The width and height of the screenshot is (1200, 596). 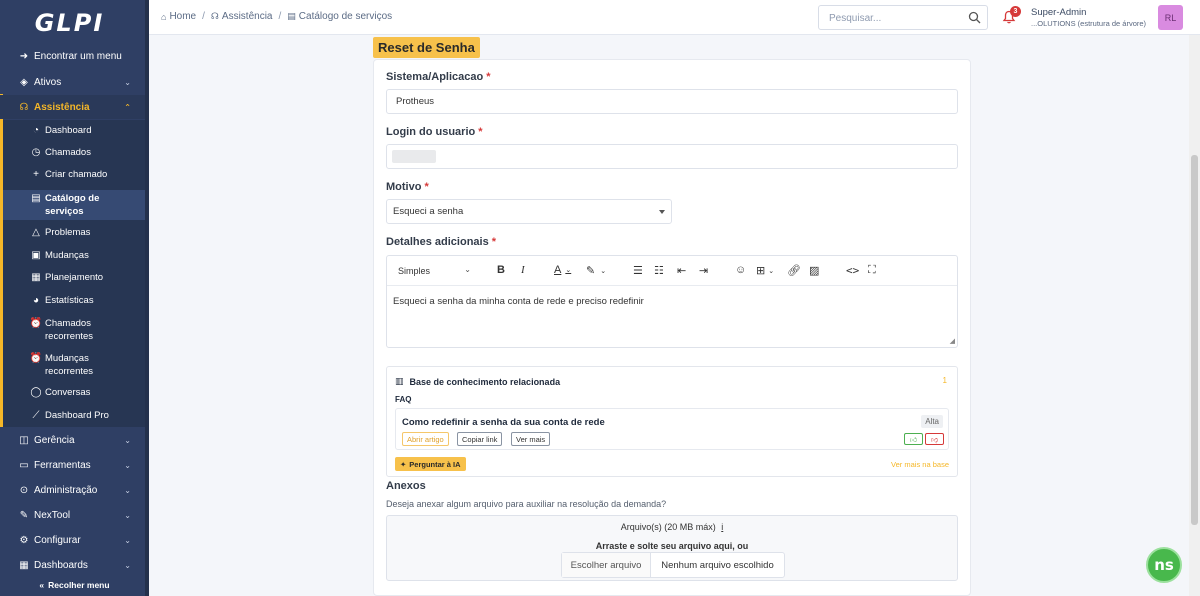 What do you see at coordinates (562, 270) in the screenshot?
I see `text-color-icon: A ⌄` at bounding box center [562, 270].